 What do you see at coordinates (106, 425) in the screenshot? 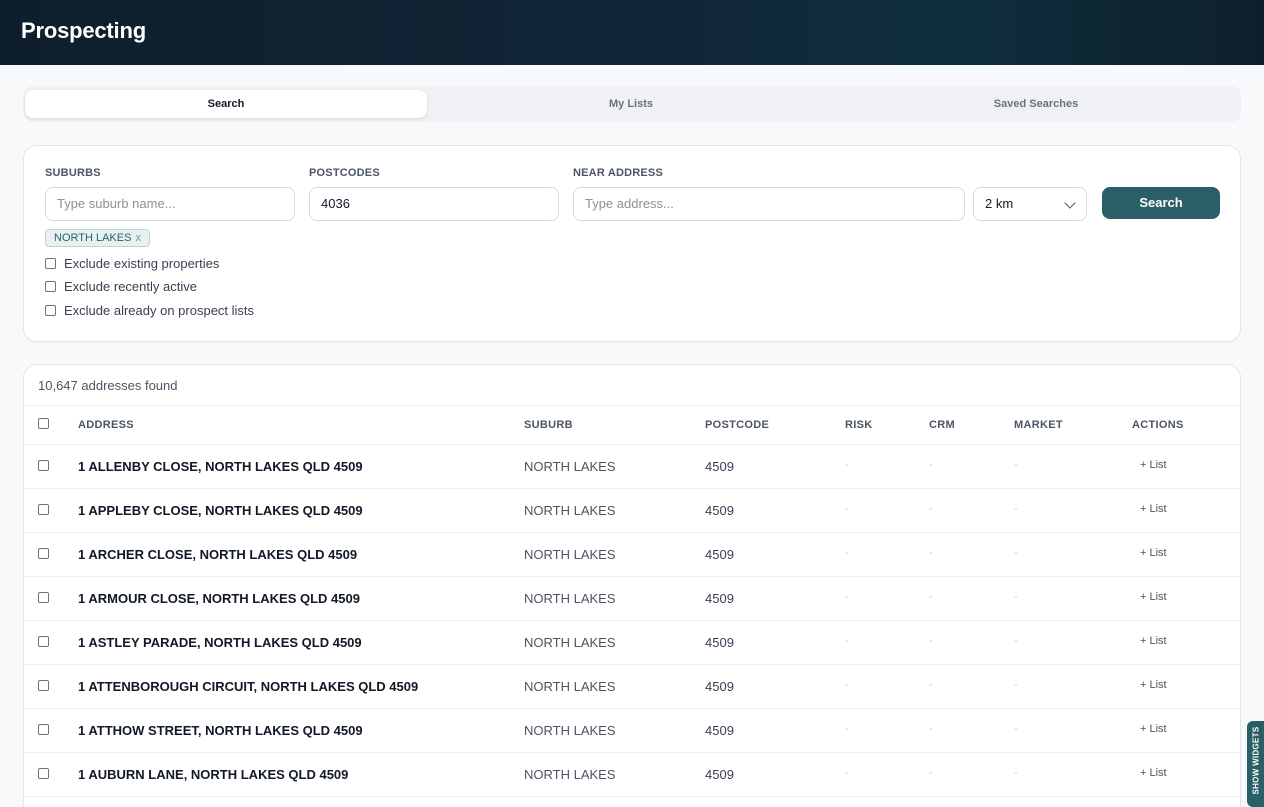
I see `column-address: ADDRESS` at bounding box center [106, 425].